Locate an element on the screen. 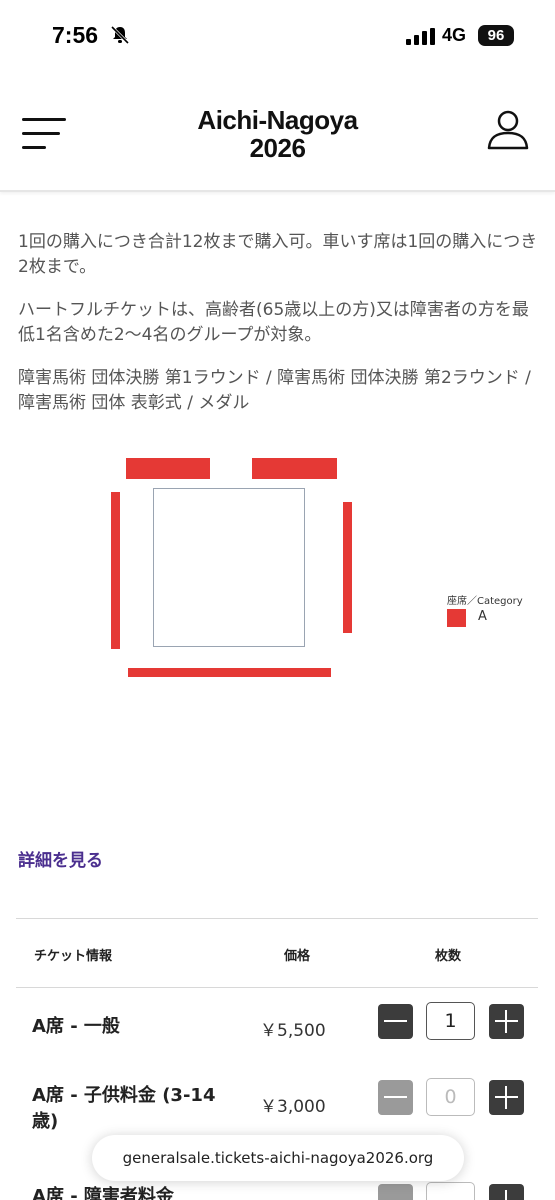  legend-title: 座席／Category is located at coordinates (485, 601).